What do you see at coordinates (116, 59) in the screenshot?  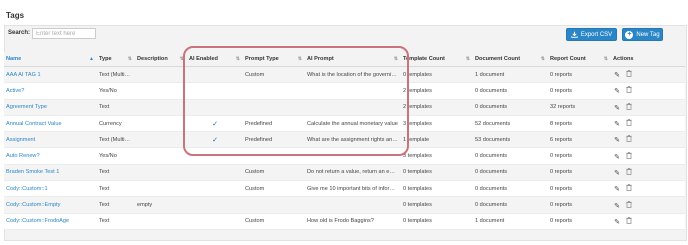 I see `column-header-type: Type ⇅` at bounding box center [116, 59].